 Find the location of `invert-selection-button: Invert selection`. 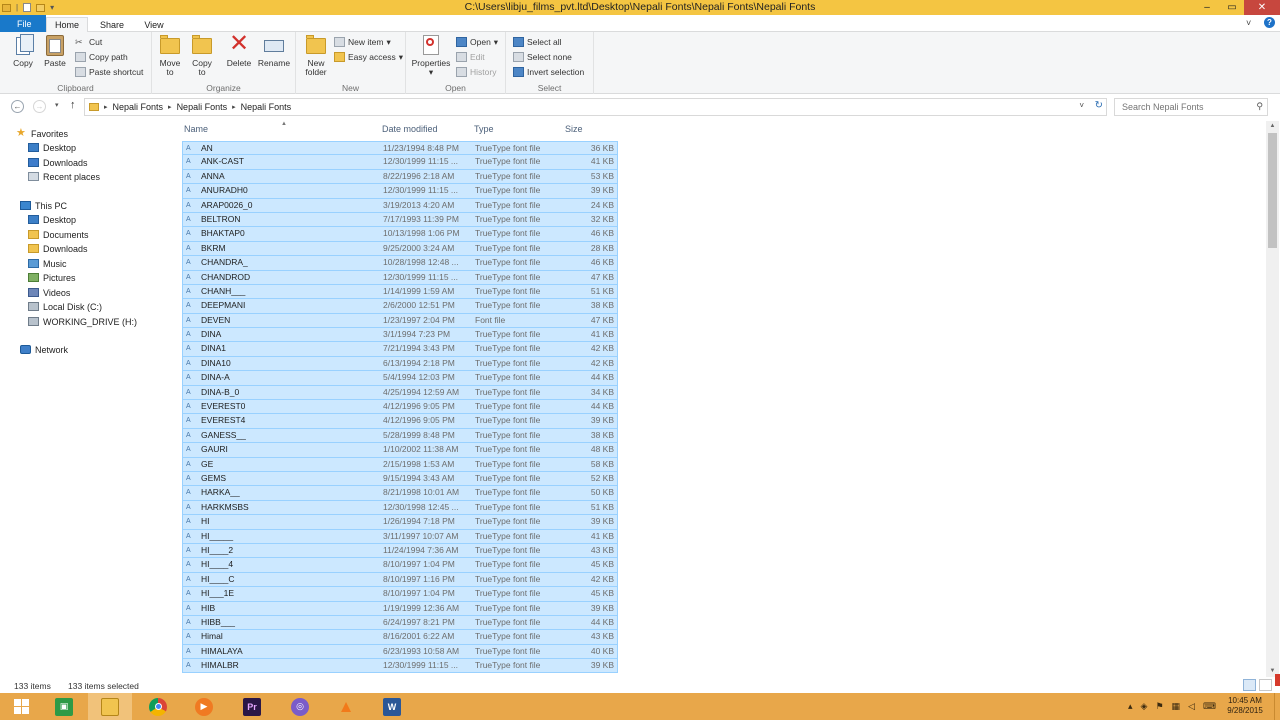

invert-selection-button: Invert selection is located at coordinates (548, 72).